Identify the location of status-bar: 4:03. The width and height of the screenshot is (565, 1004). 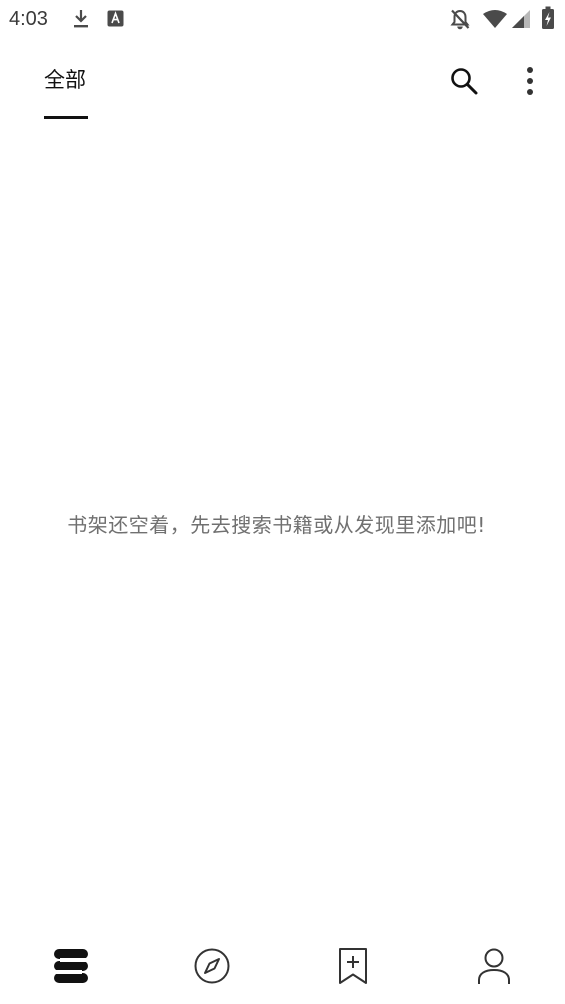
(282, 19).